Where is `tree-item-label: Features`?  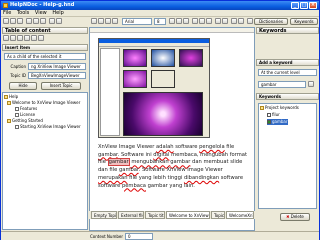
tree-item-label: Features is located at coordinates (29, 108).